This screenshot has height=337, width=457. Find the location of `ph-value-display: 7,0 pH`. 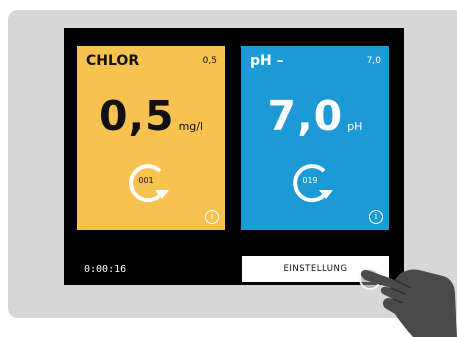

ph-value-display: 7,0 pH is located at coordinates (315, 116).